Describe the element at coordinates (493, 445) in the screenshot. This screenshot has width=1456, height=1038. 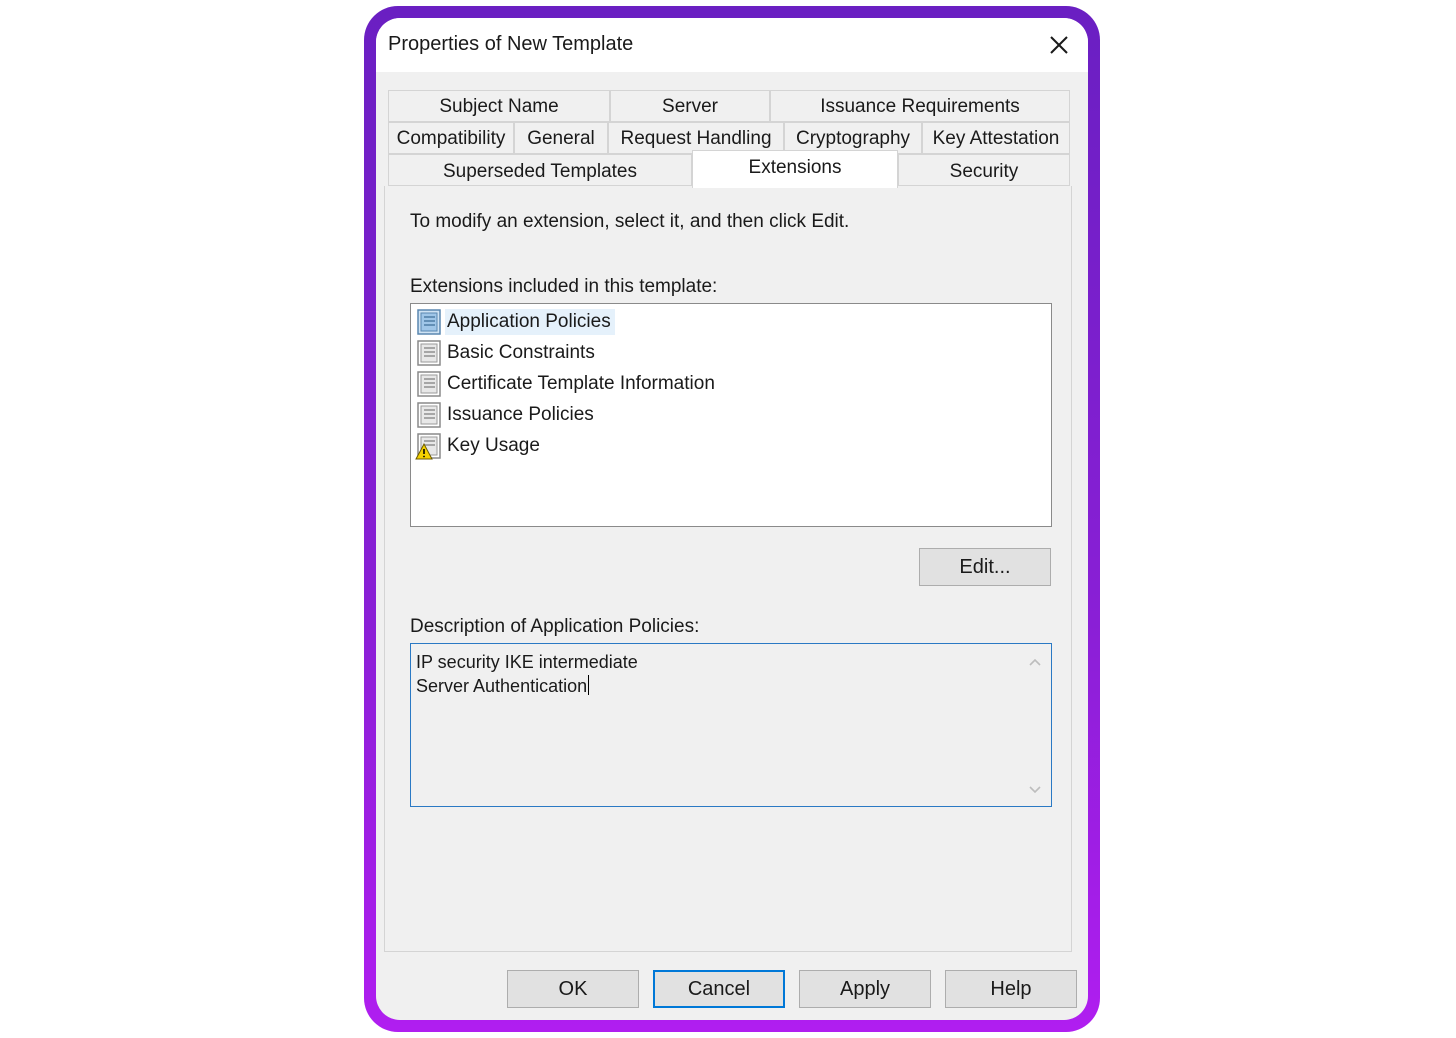
I see `list-item-label: Key Usage` at that location.